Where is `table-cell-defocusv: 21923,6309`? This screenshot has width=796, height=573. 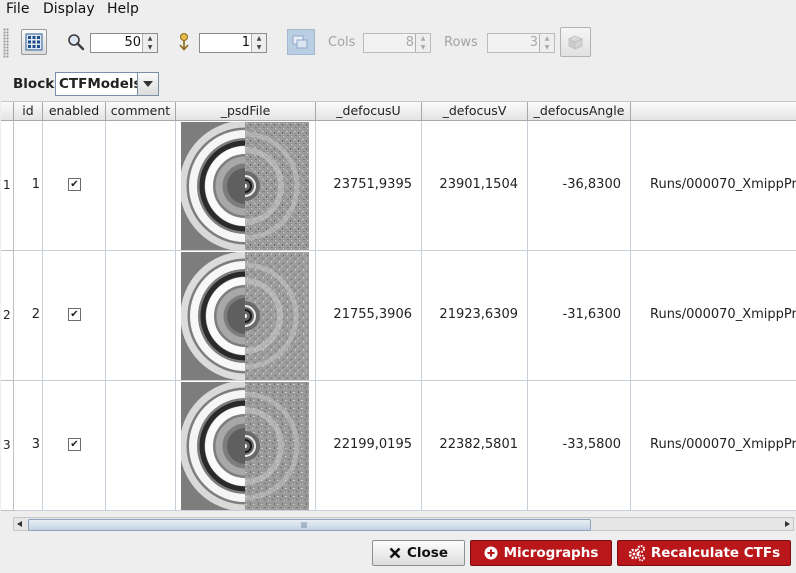
table-cell-defocusv: 21923,6309 is located at coordinates (475, 316).